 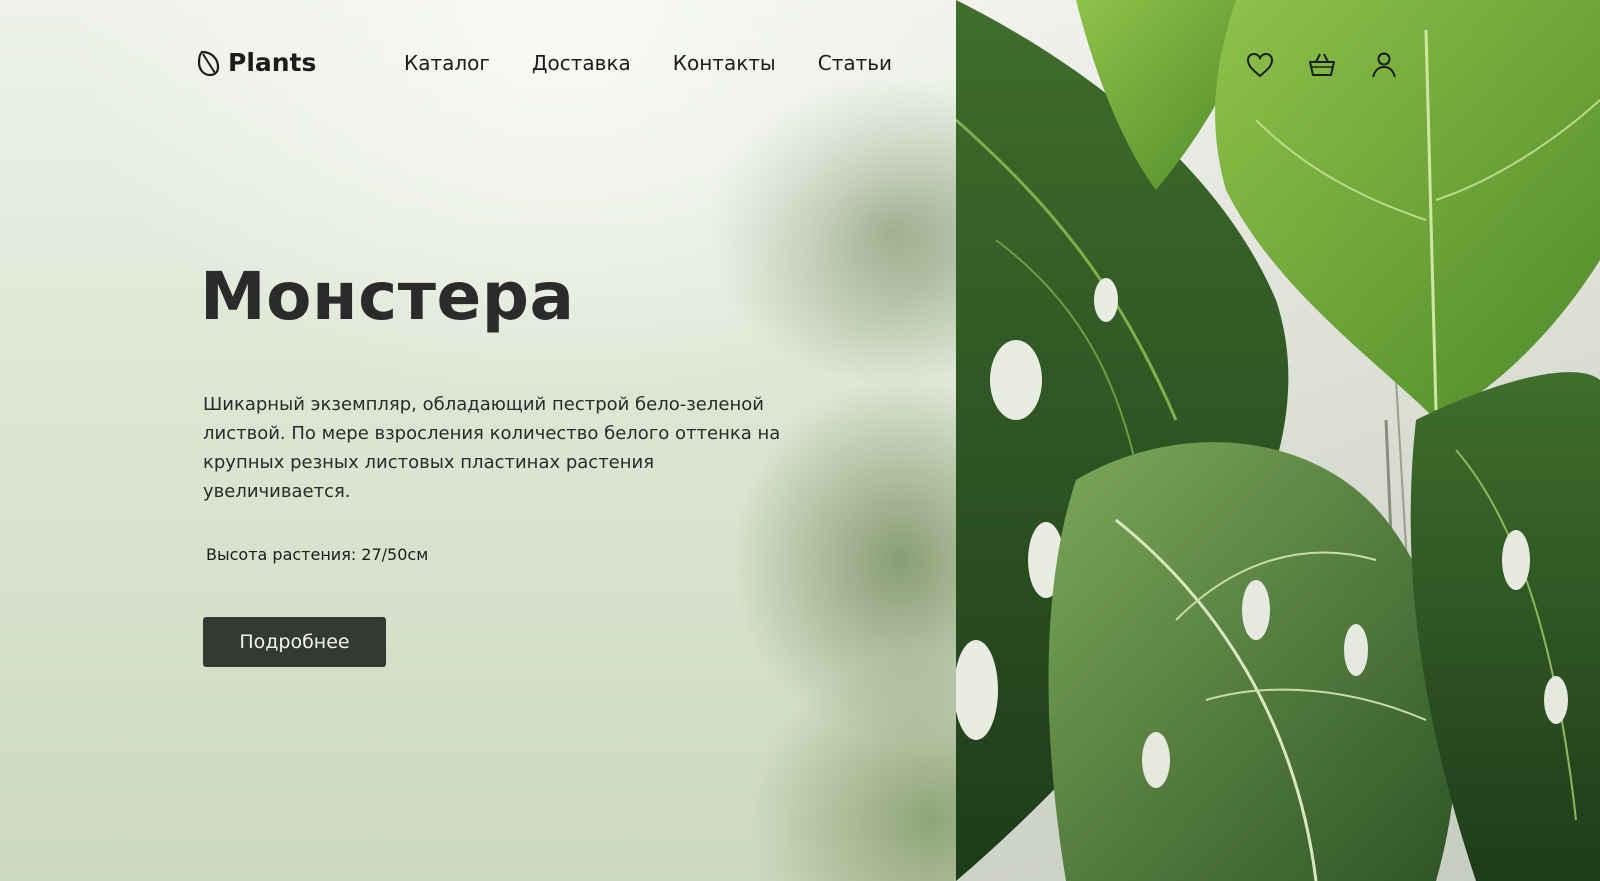 What do you see at coordinates (294, 642) in the screenshot?
I see `details-button: Подробнее` at bounding box center [294, 642].